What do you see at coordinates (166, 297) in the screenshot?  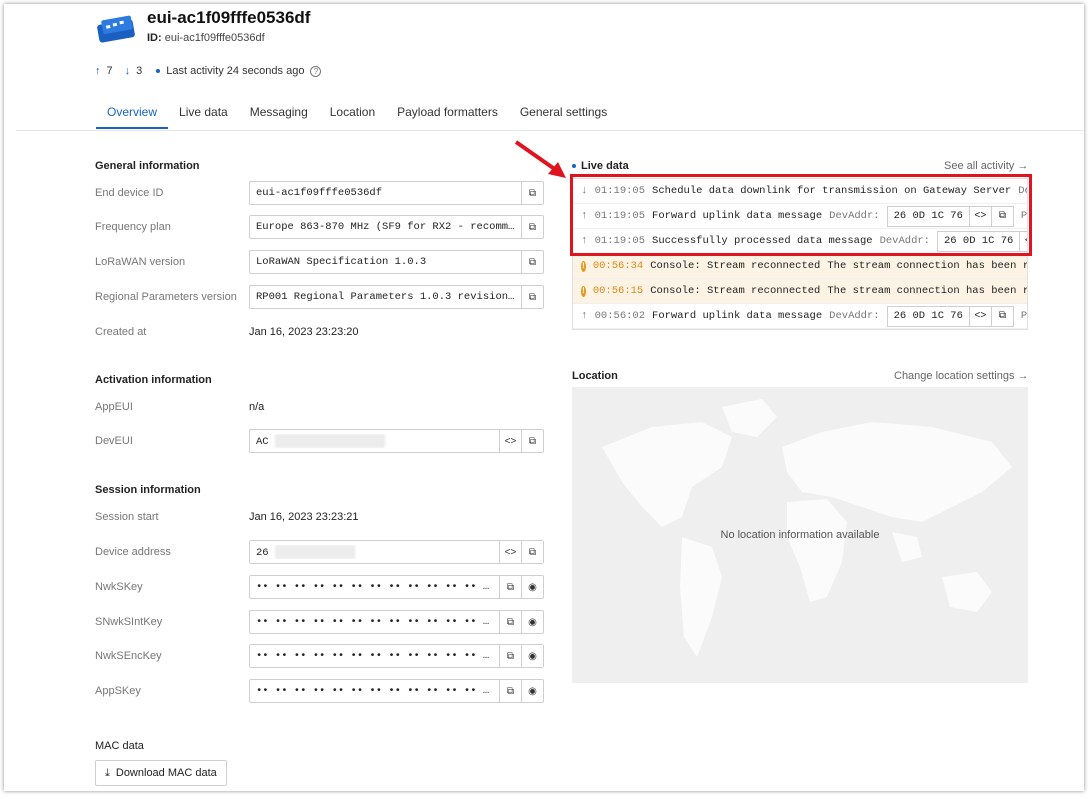 I see `regional-params-label: Regional Parameters version` at bounding box center [166, 297].